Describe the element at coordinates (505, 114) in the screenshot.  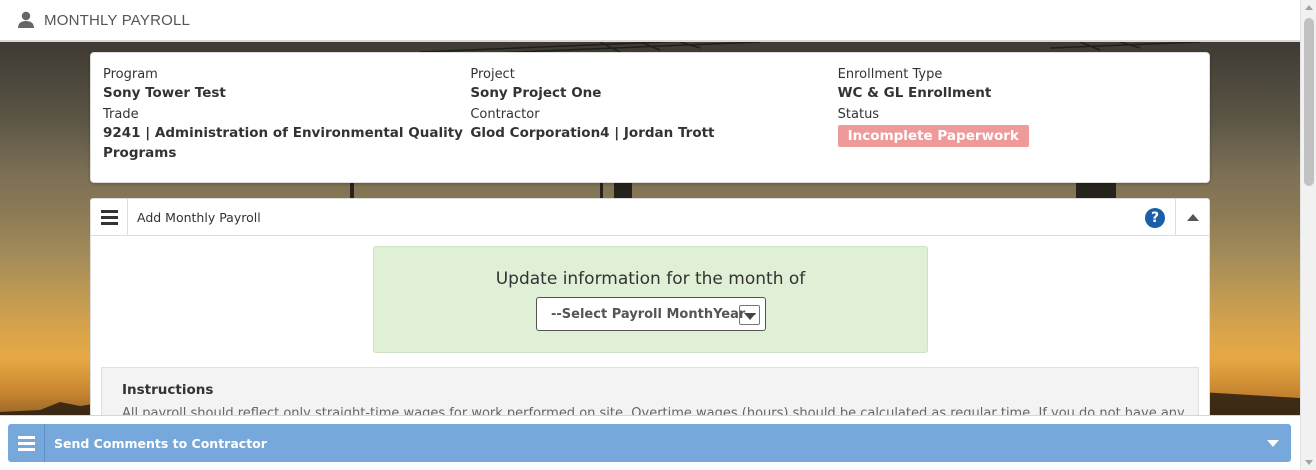
I see `contractor-label: Contractor` at that location.